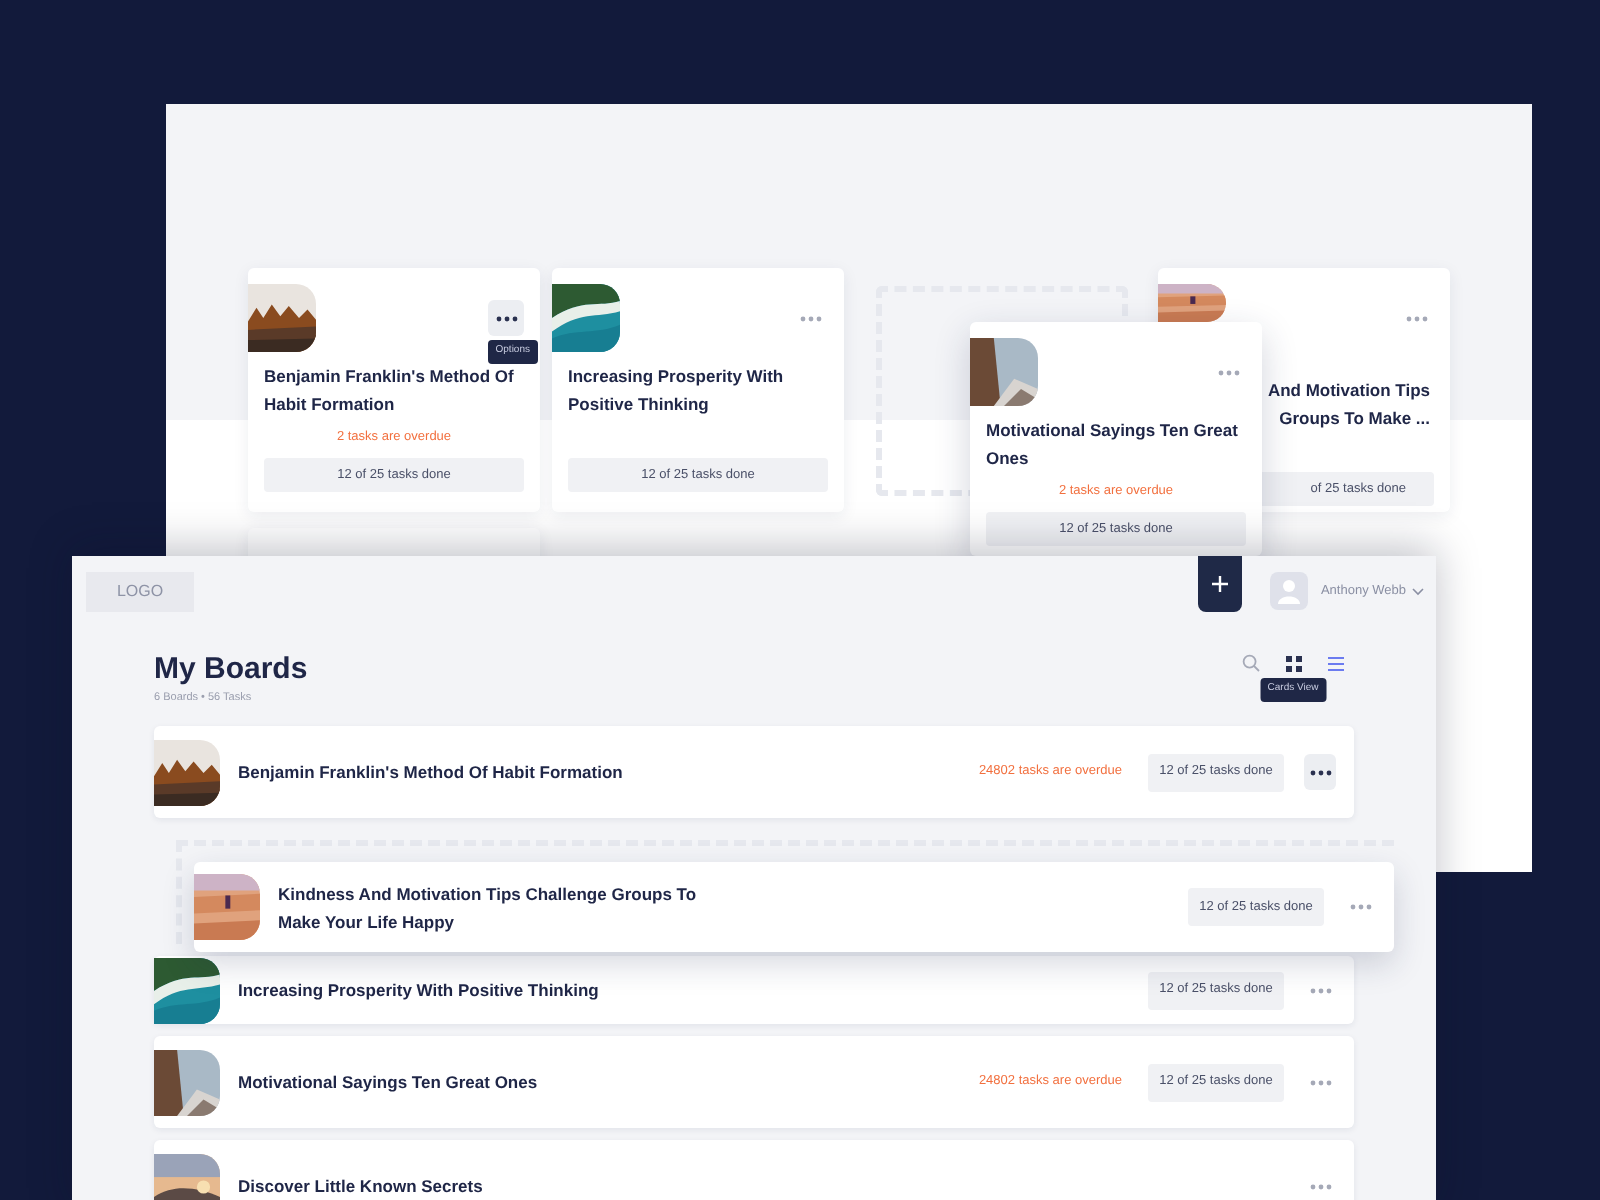  I want to click on row-title: Kindness And Motivation Tips Challenge Groups To Make Your Life Happy, so click(488, 908).